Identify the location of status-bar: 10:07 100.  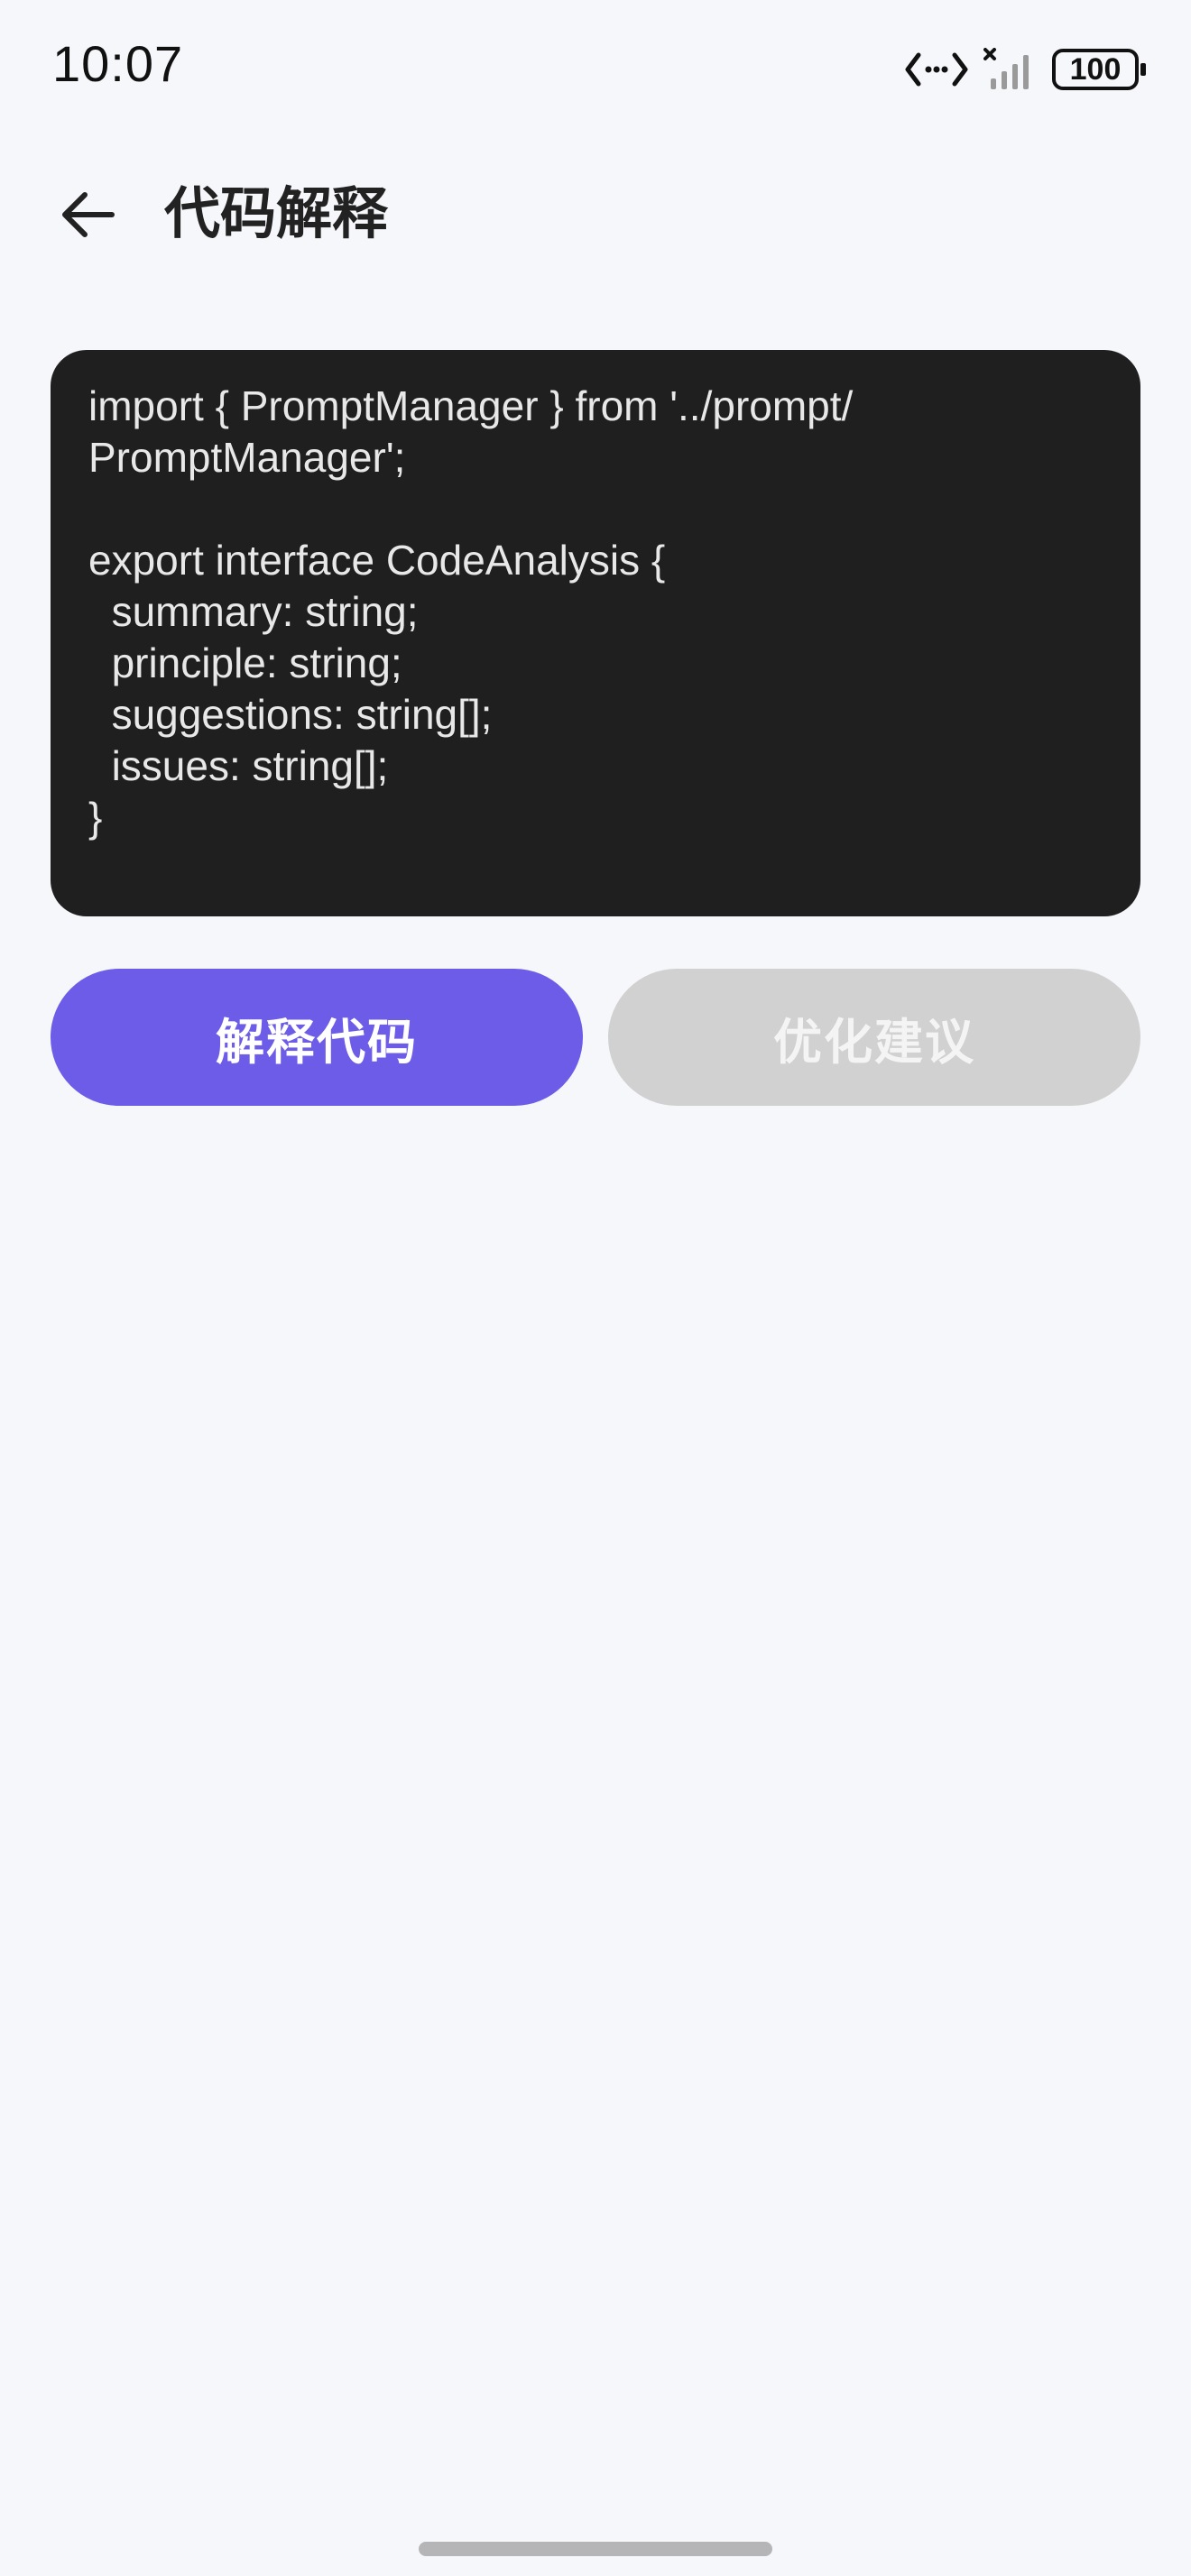
(595, 68).